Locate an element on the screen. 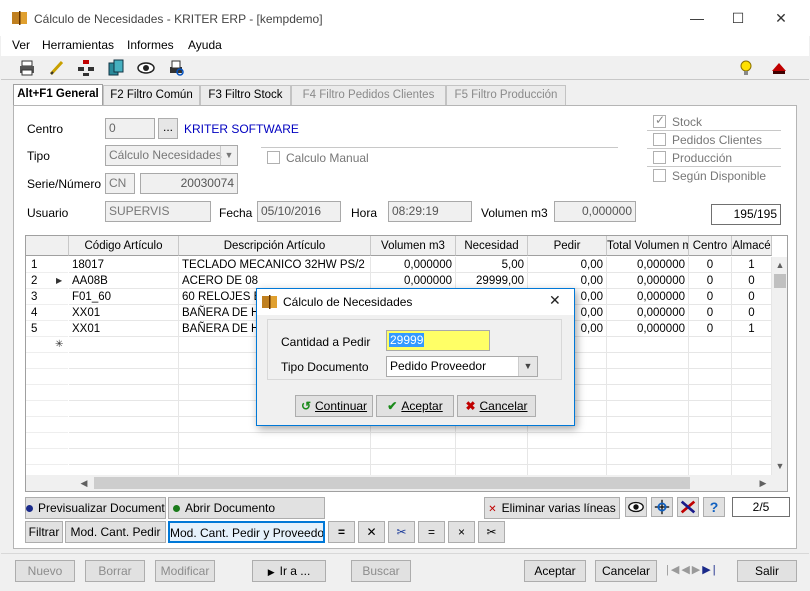 This screenshot has height=591, width=810. grid-cell: AA08B is located at coordinates (124, 281).